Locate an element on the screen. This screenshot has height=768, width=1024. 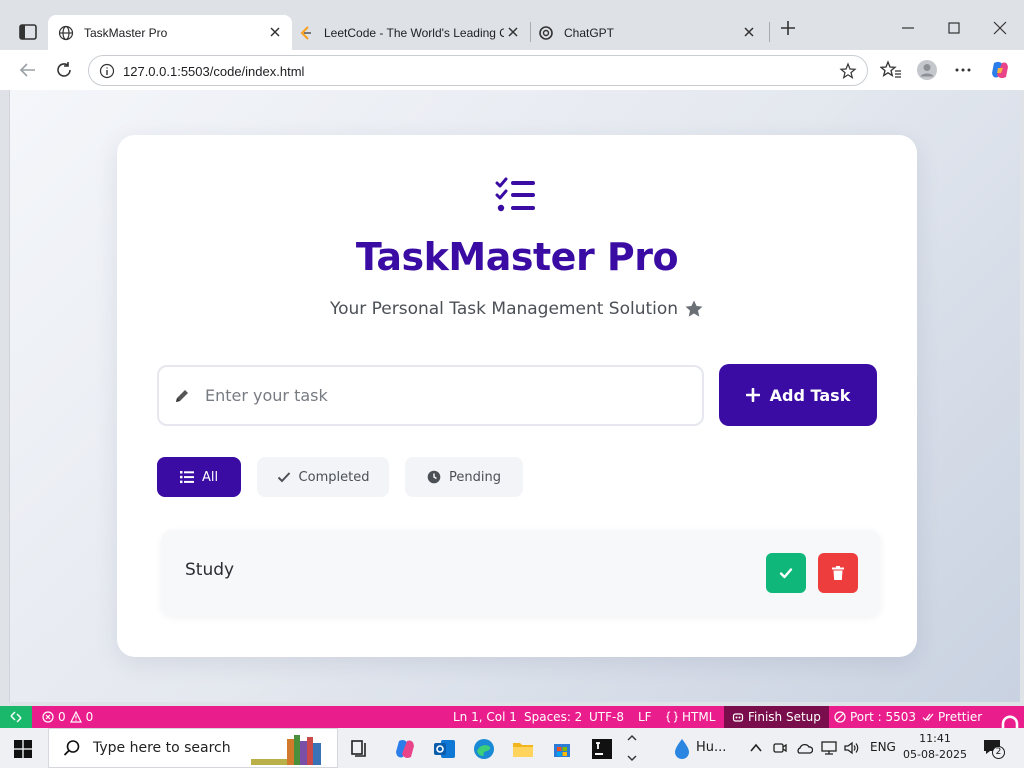
search-placeholder: Type here to search is located at coordinates (162, 748).